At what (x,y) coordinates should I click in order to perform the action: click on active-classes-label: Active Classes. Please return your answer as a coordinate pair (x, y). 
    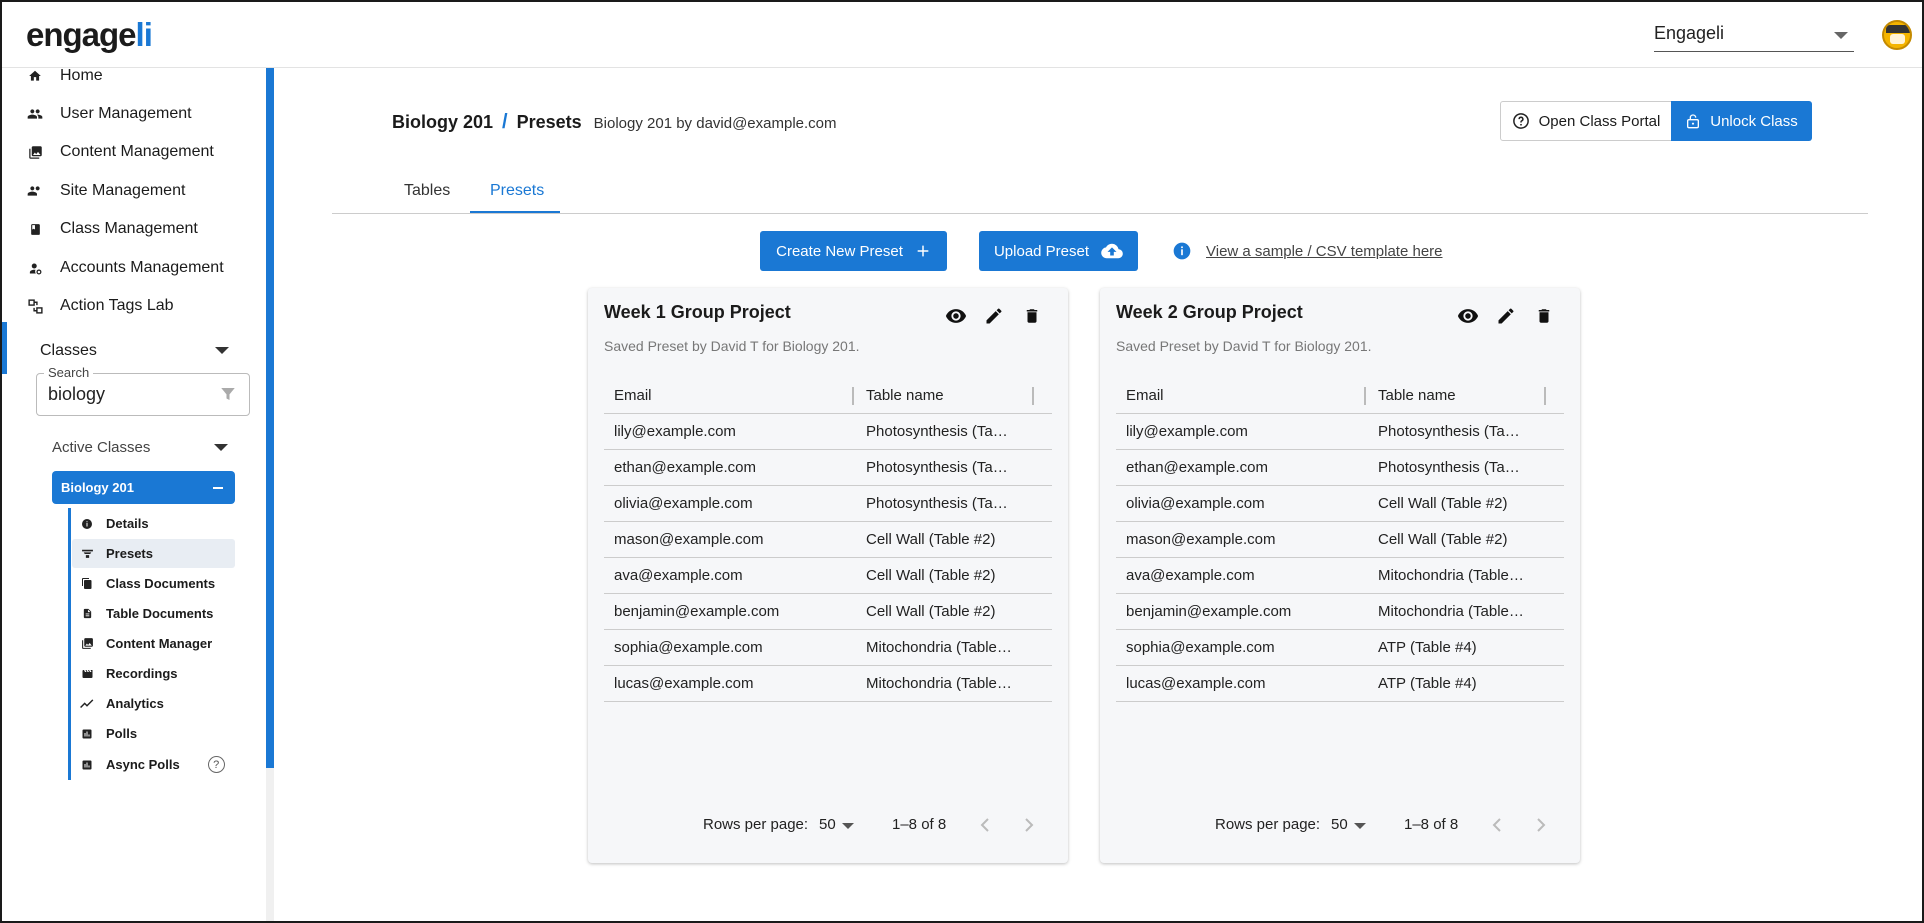
    Looking at the image, I should click on (101, 447).